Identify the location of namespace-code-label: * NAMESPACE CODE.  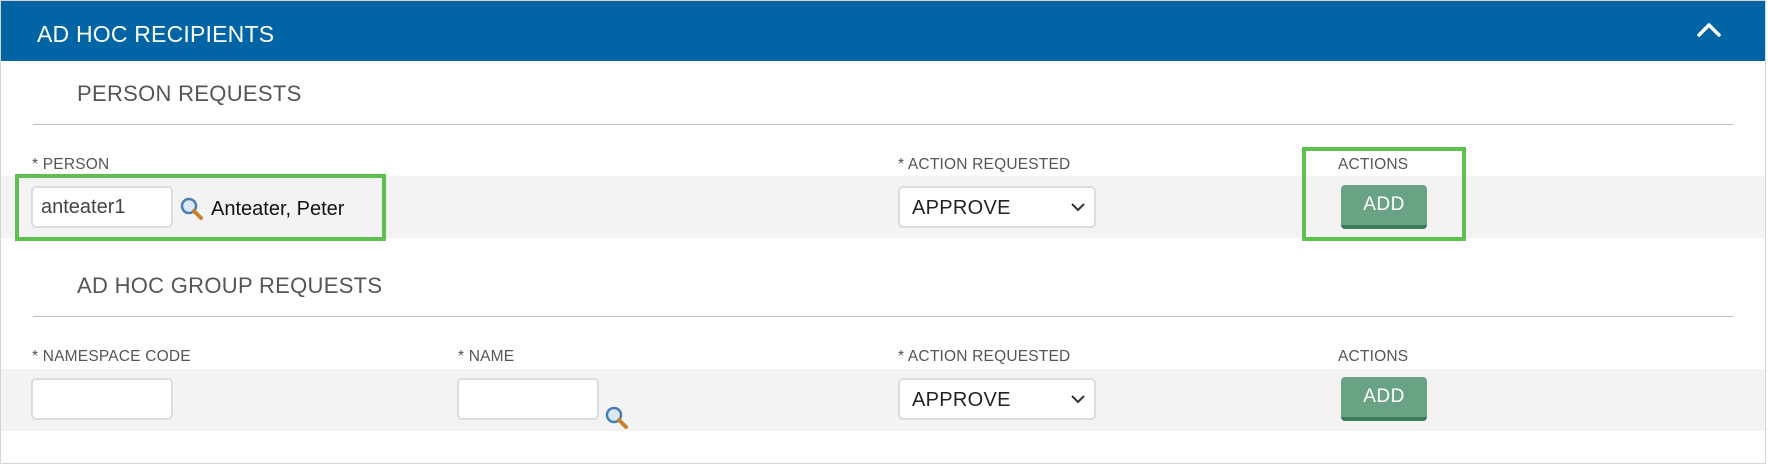
(111, 356).